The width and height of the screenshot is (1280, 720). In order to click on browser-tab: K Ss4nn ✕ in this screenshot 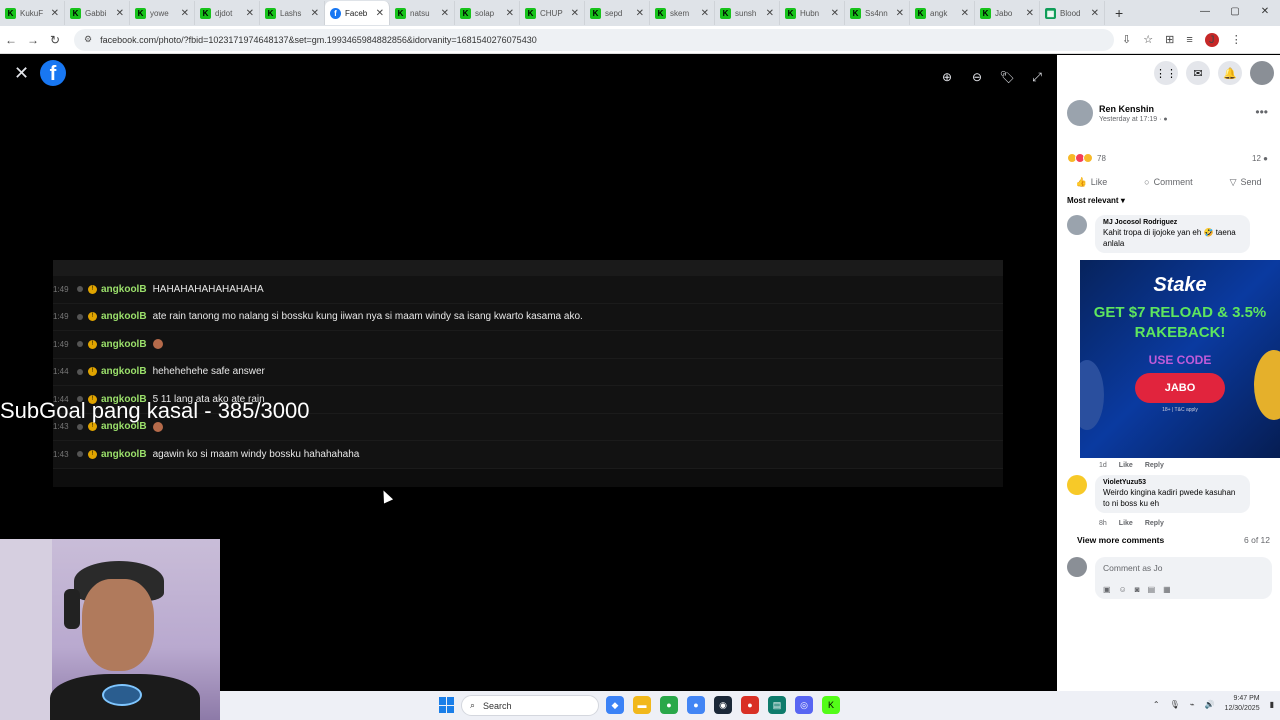, I will do `click(877, 13)`.